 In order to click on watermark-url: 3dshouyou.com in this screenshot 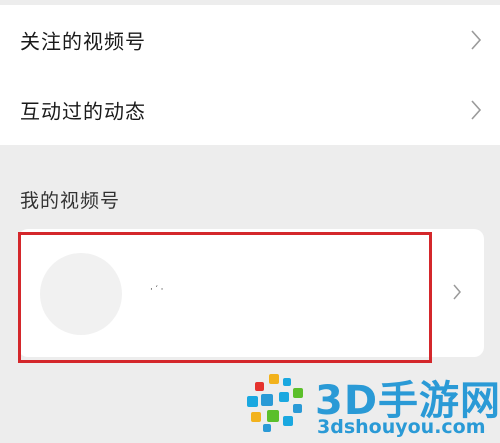, I will do `click(401, 427)`.